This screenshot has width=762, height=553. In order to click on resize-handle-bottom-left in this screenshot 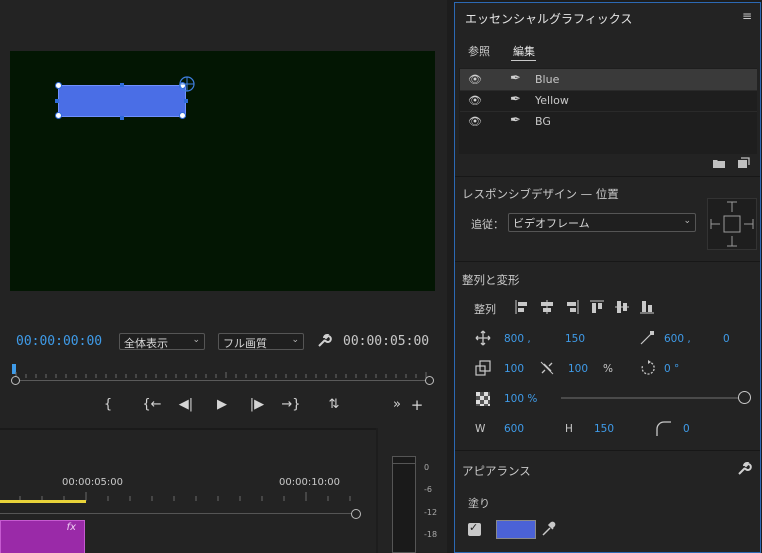, I will do `click(58, 115)`.